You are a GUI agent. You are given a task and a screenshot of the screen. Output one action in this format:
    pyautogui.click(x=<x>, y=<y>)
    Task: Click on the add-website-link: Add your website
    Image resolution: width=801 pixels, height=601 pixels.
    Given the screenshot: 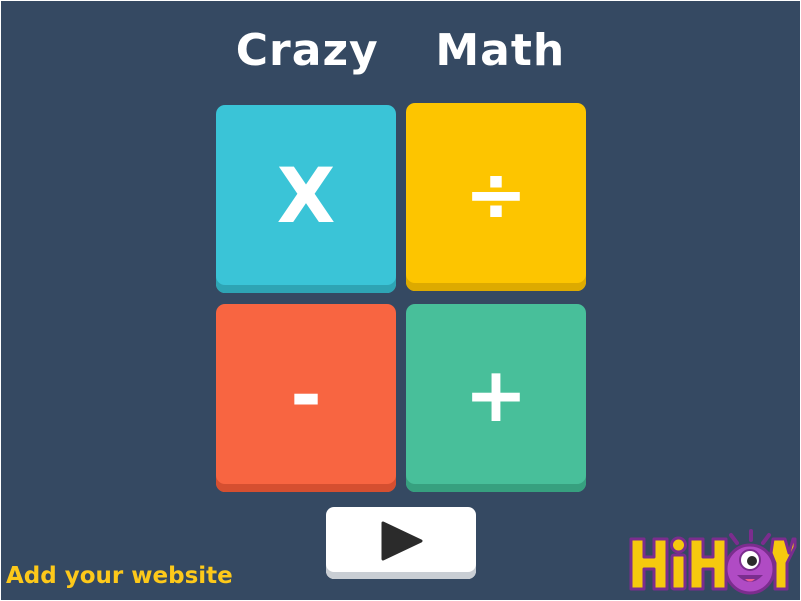 What is the action you would take?
    pyautogui.click(x=119, y=576)
    